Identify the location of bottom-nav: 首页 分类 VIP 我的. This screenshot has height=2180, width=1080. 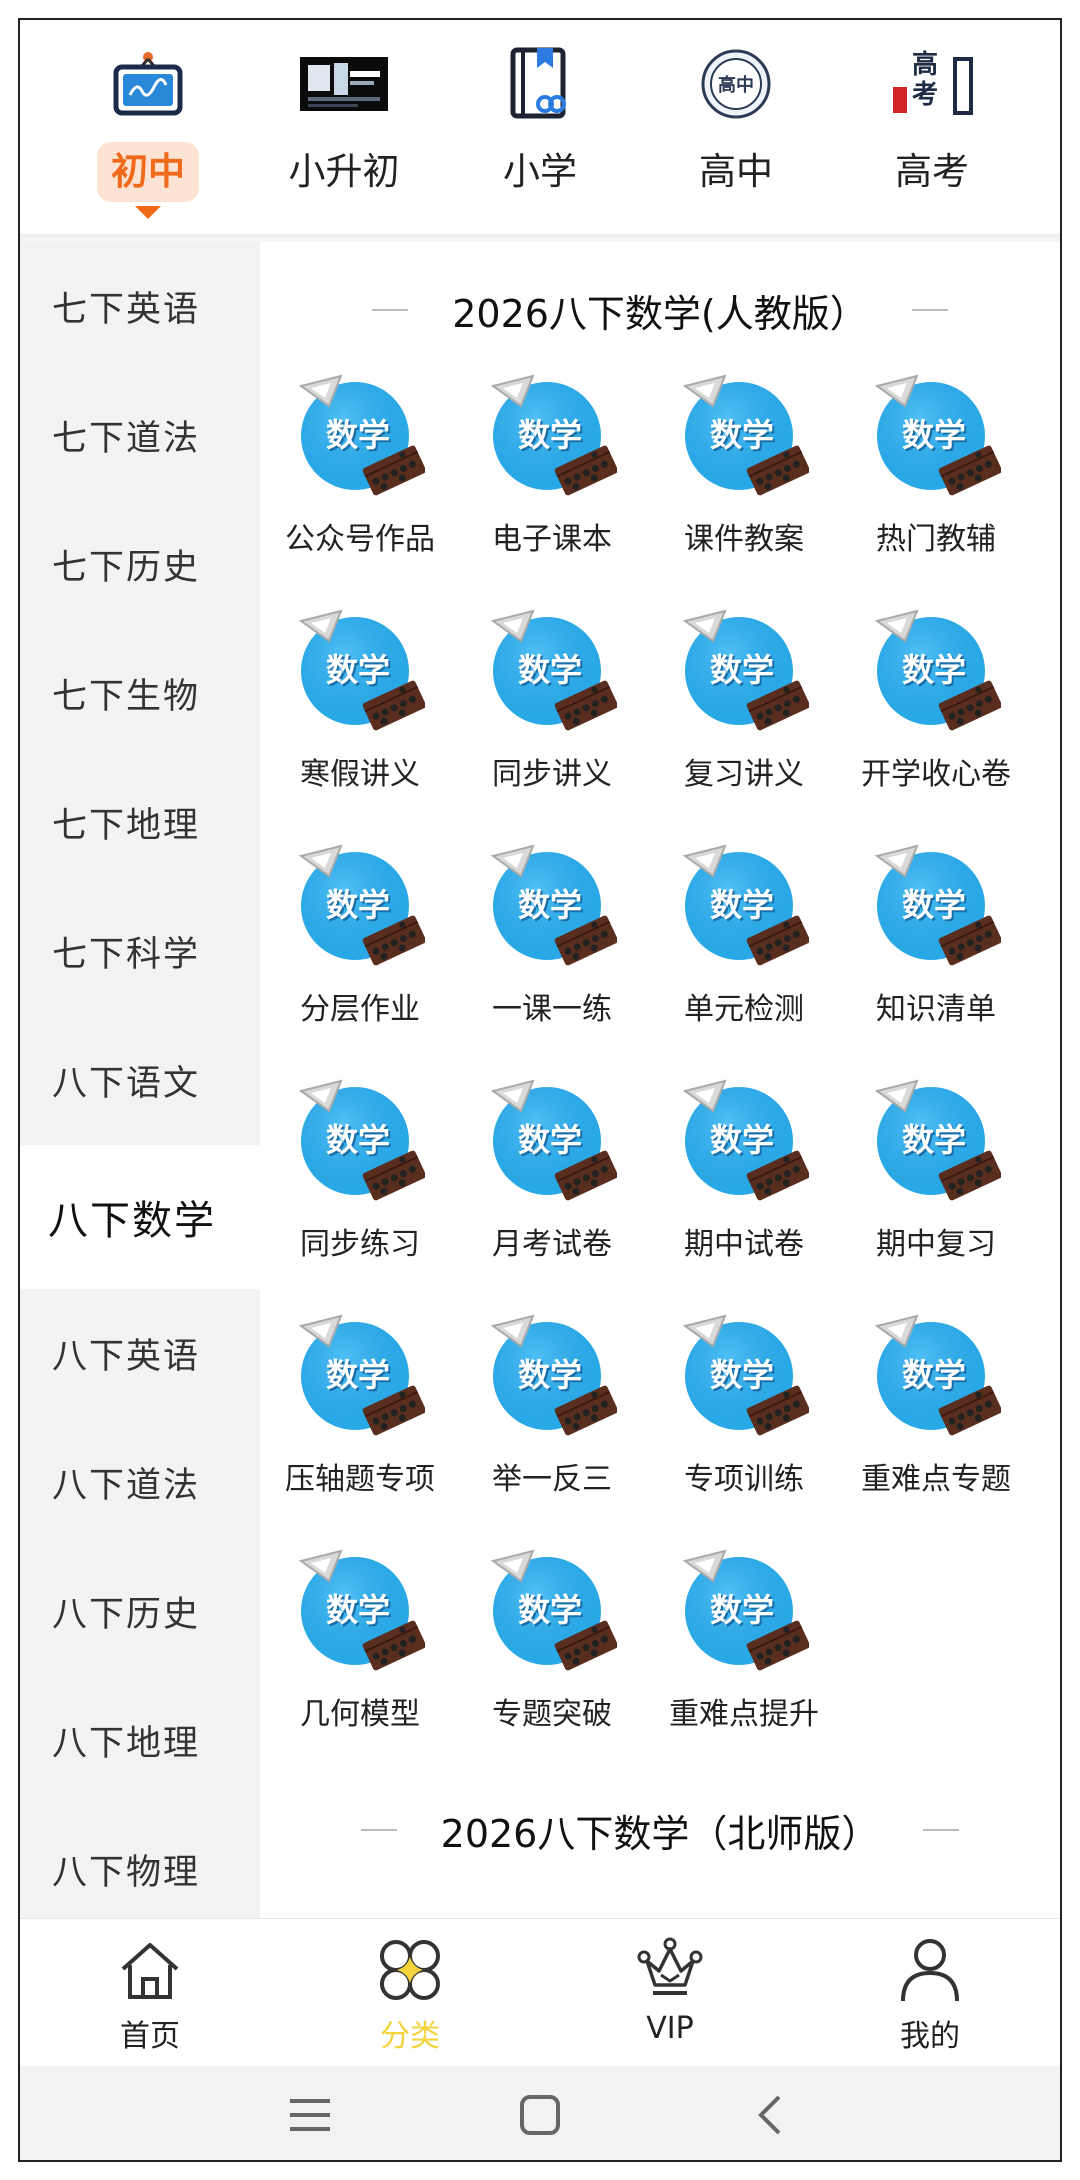
(540, 1992).